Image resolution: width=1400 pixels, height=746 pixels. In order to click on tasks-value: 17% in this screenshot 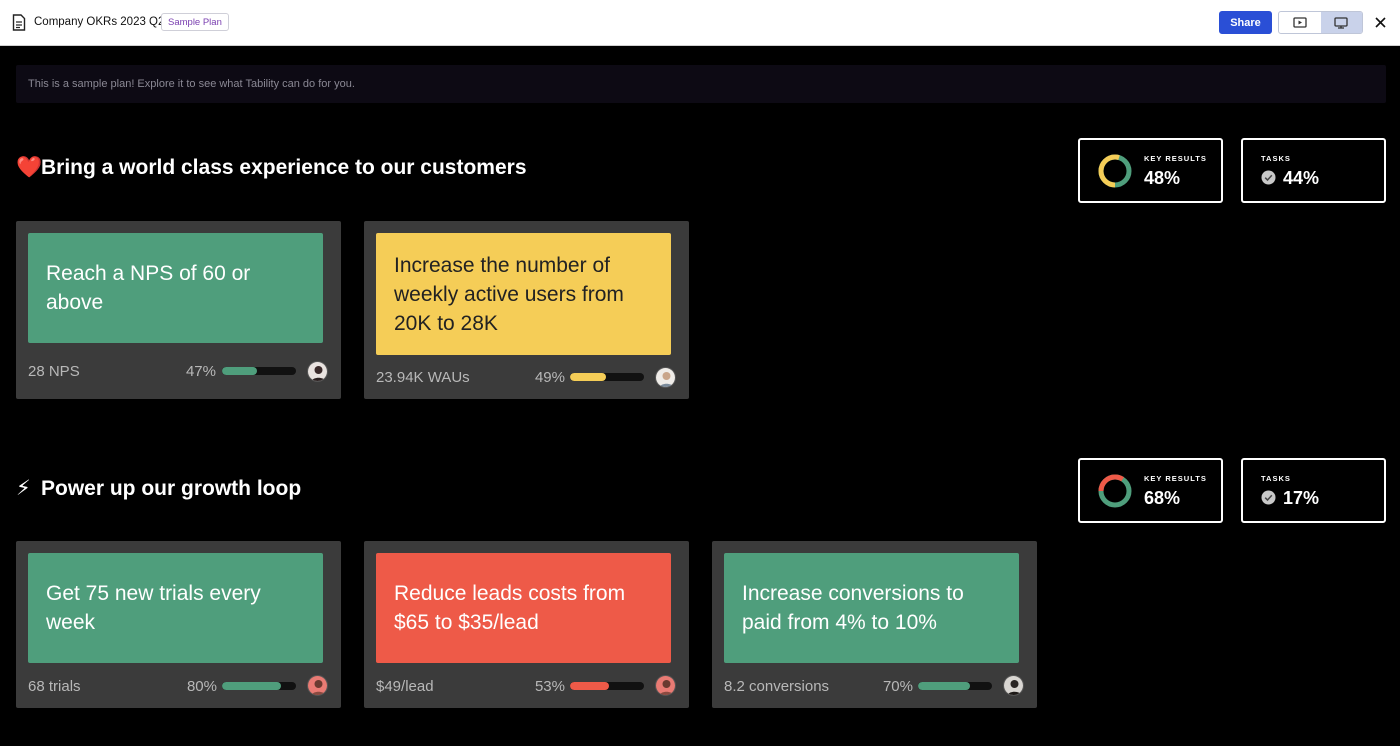, I will do `click(1301, 498)`.